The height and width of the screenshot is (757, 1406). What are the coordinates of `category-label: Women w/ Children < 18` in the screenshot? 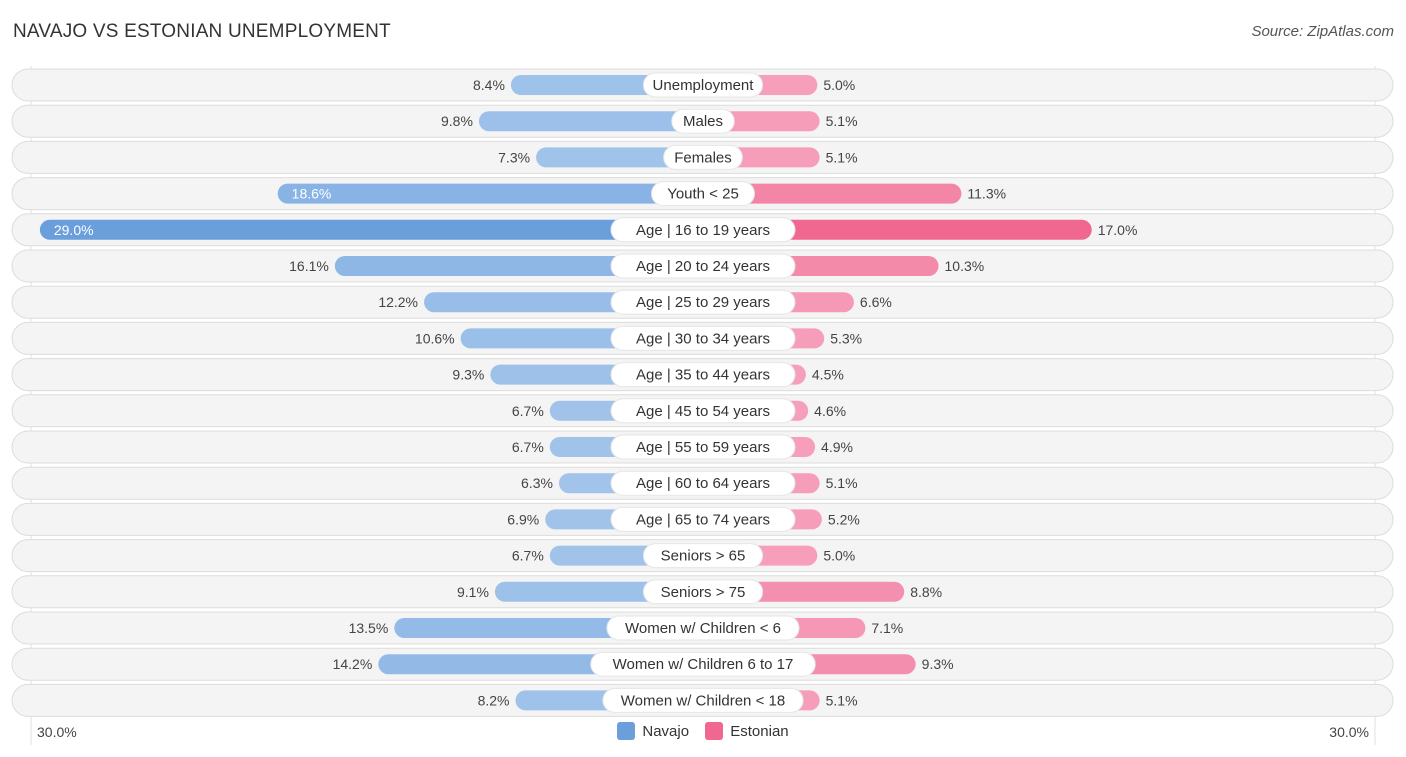 It's located at (703, 700).